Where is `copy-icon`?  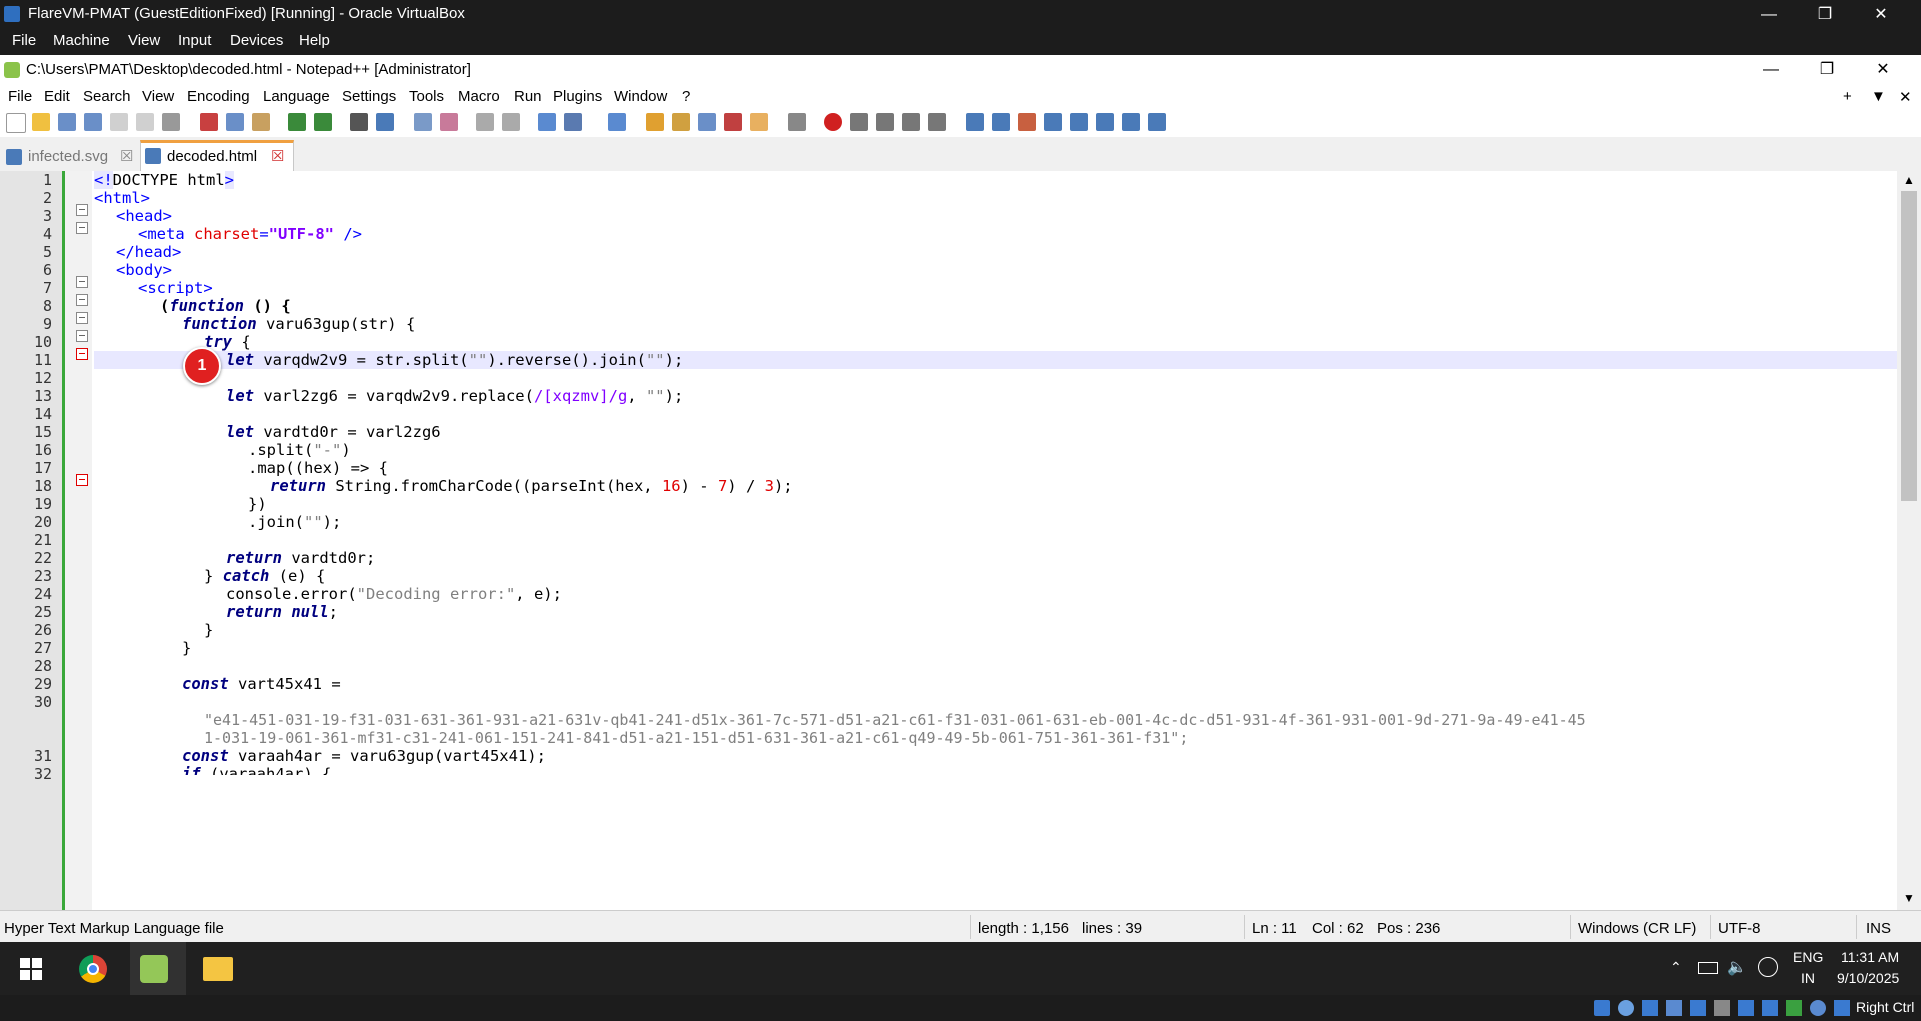 copy-icon is located at coordinates (235, 122).